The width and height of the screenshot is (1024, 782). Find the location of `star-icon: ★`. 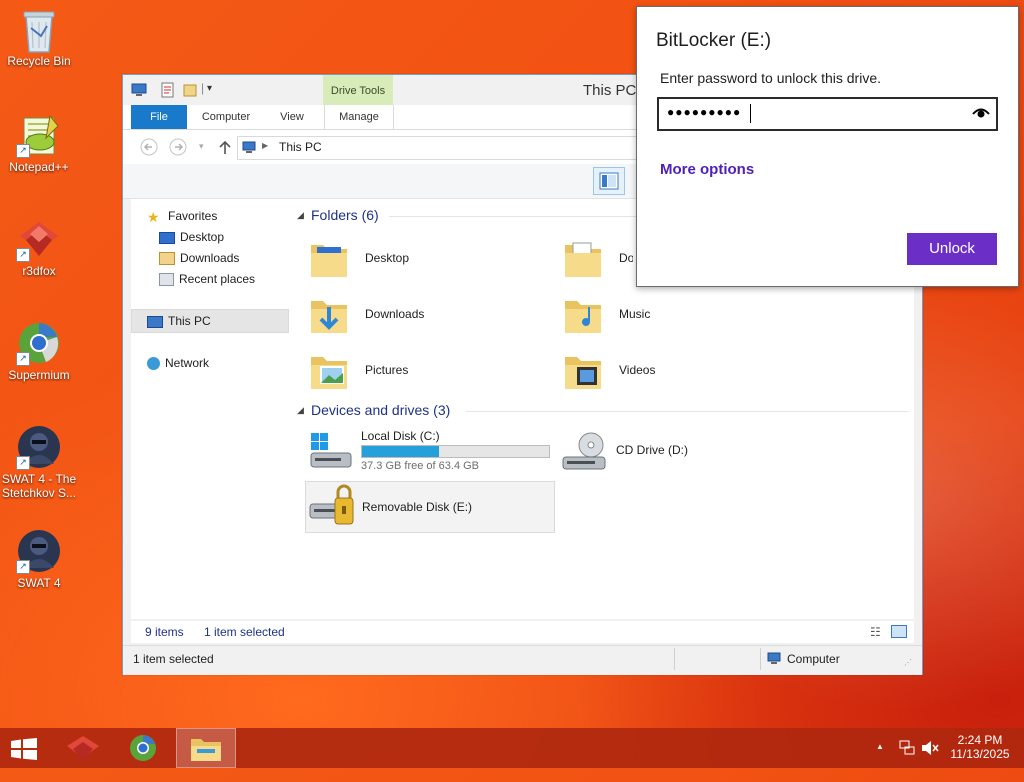

star-icon: ★ is located at coordinates (153, 216).